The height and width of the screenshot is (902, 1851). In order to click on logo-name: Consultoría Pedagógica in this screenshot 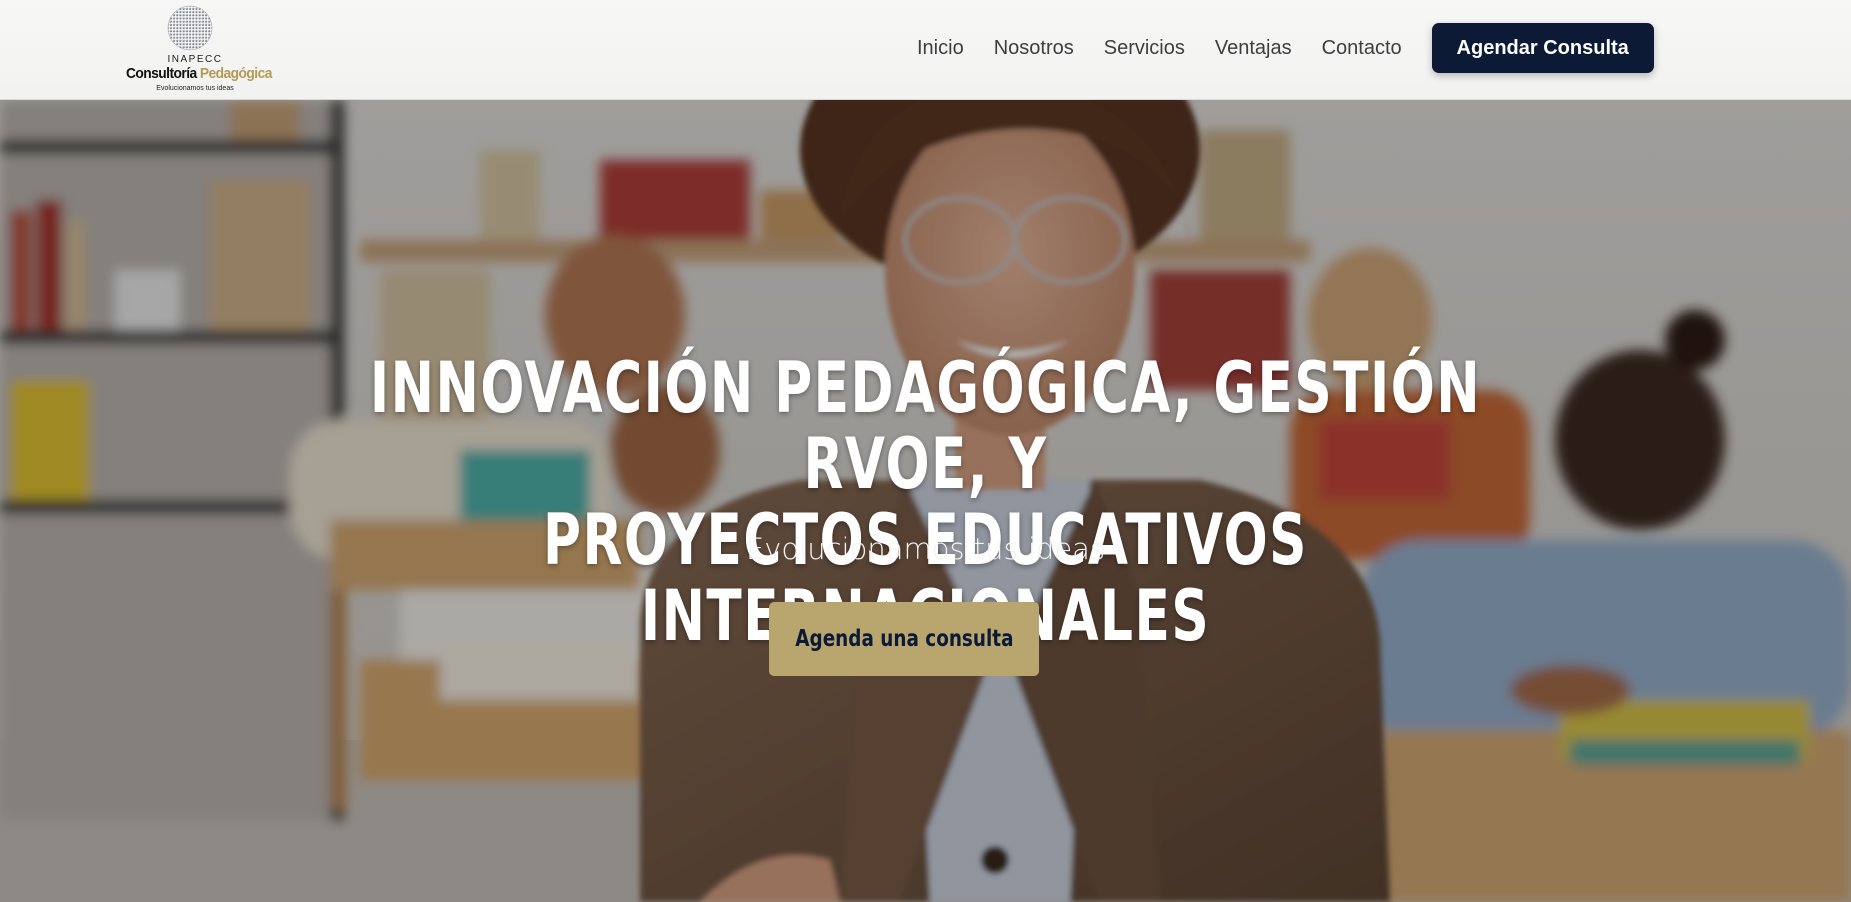, I will do `click(199, 73)`.